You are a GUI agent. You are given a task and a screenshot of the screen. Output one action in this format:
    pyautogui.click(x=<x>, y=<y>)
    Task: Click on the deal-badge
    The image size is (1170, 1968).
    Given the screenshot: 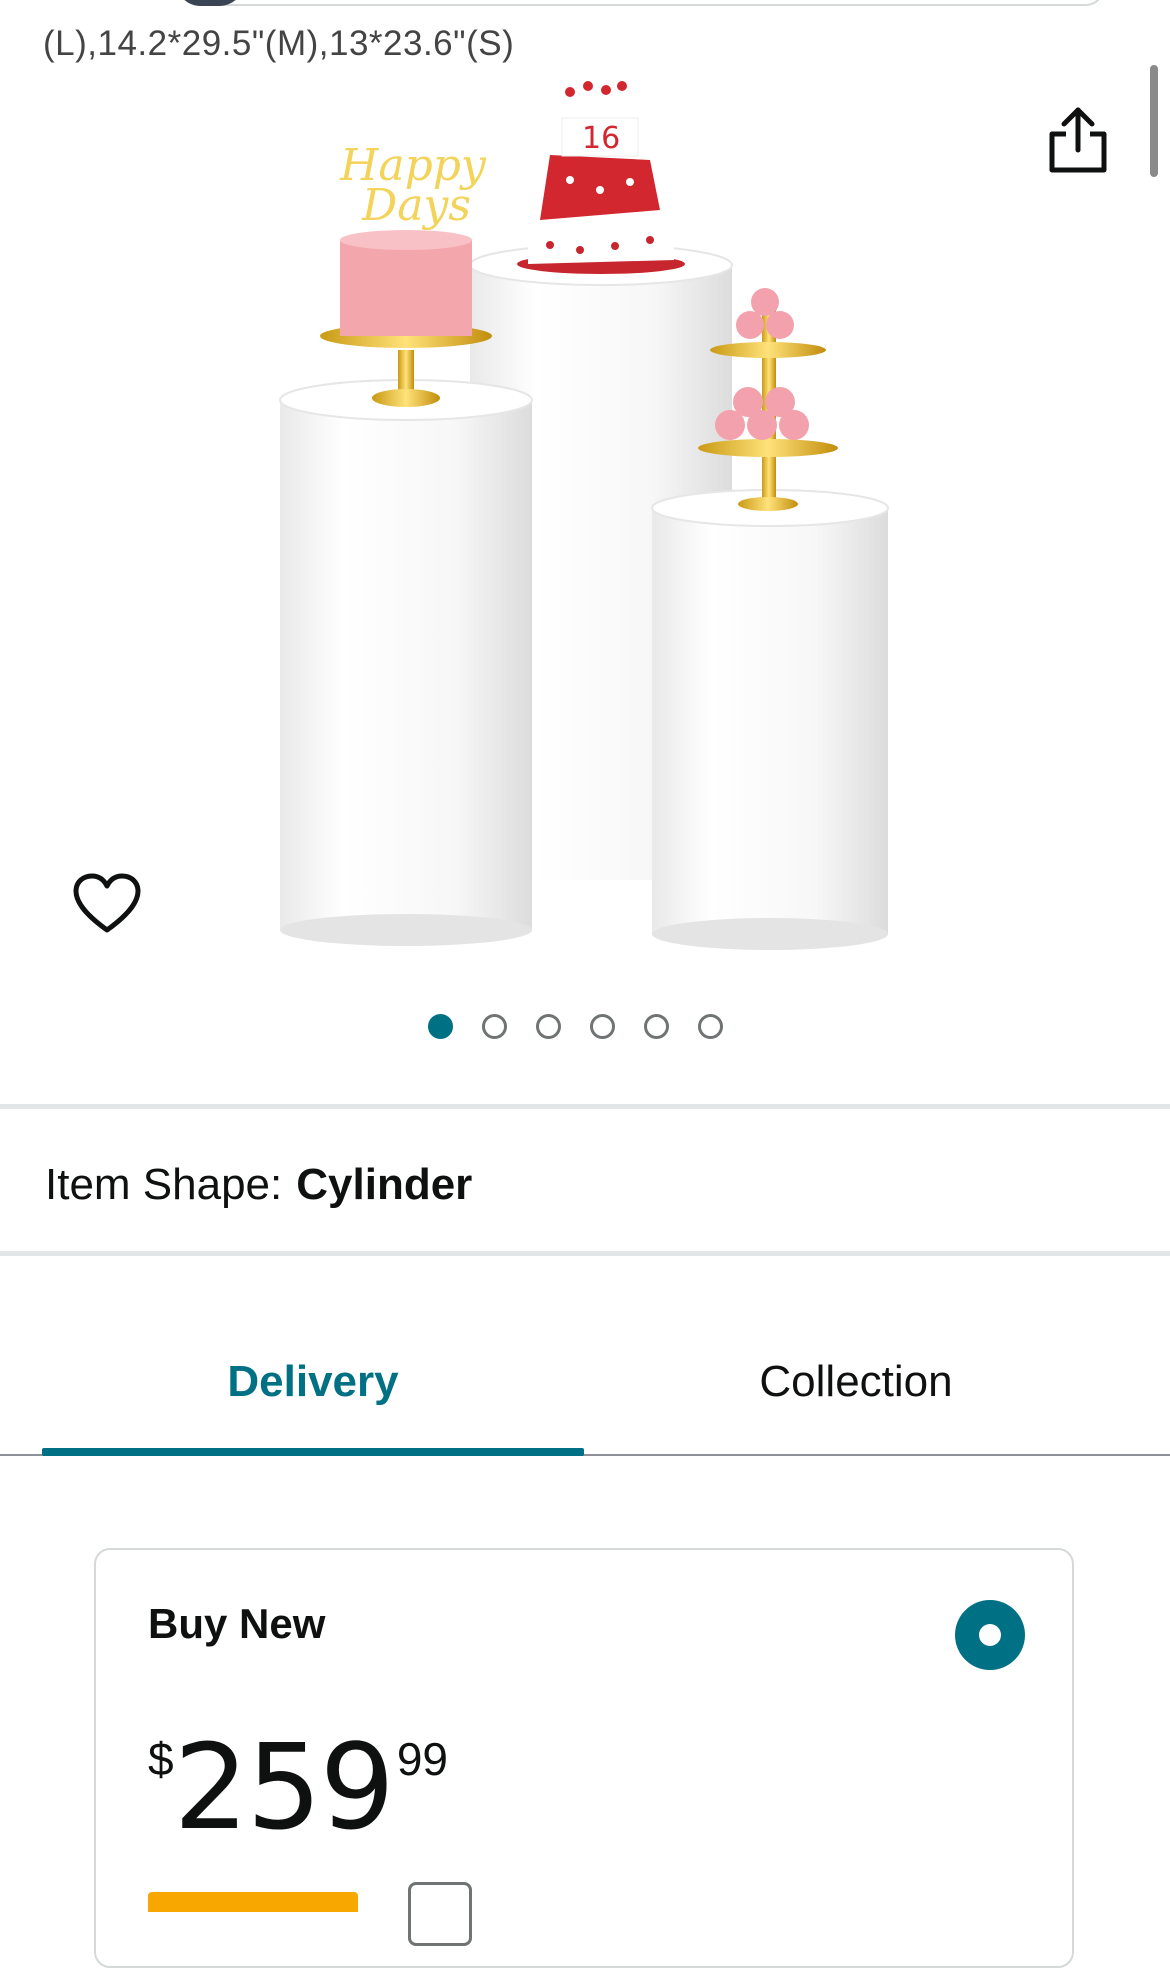 What is the action you would take?
    pyautogui.click(x=253, y=1902)
    